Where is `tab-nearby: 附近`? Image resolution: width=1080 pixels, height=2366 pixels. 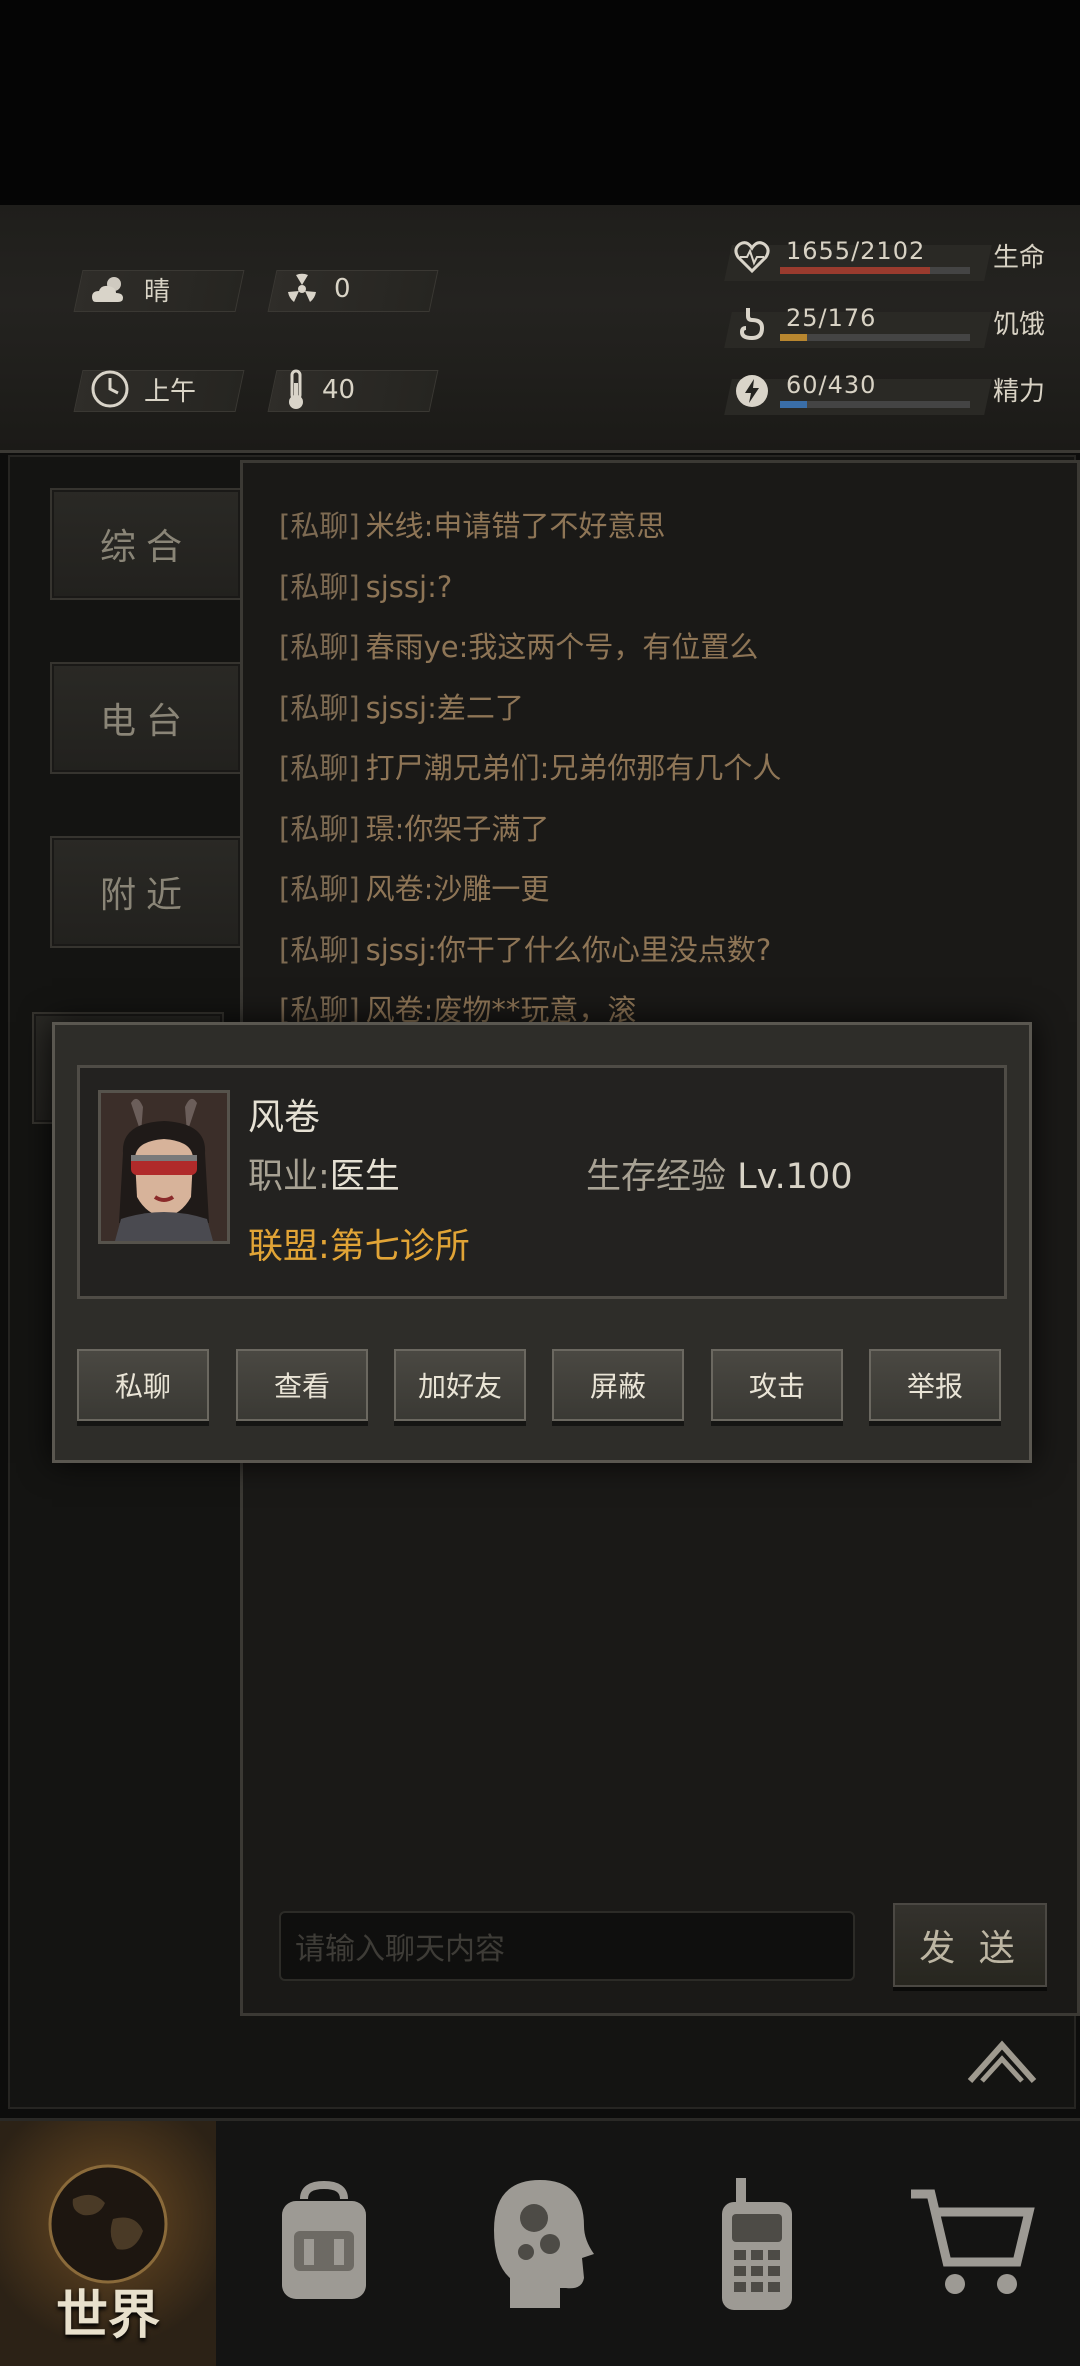
tab-nearby: 附近 is located at coordinates (146, 892).